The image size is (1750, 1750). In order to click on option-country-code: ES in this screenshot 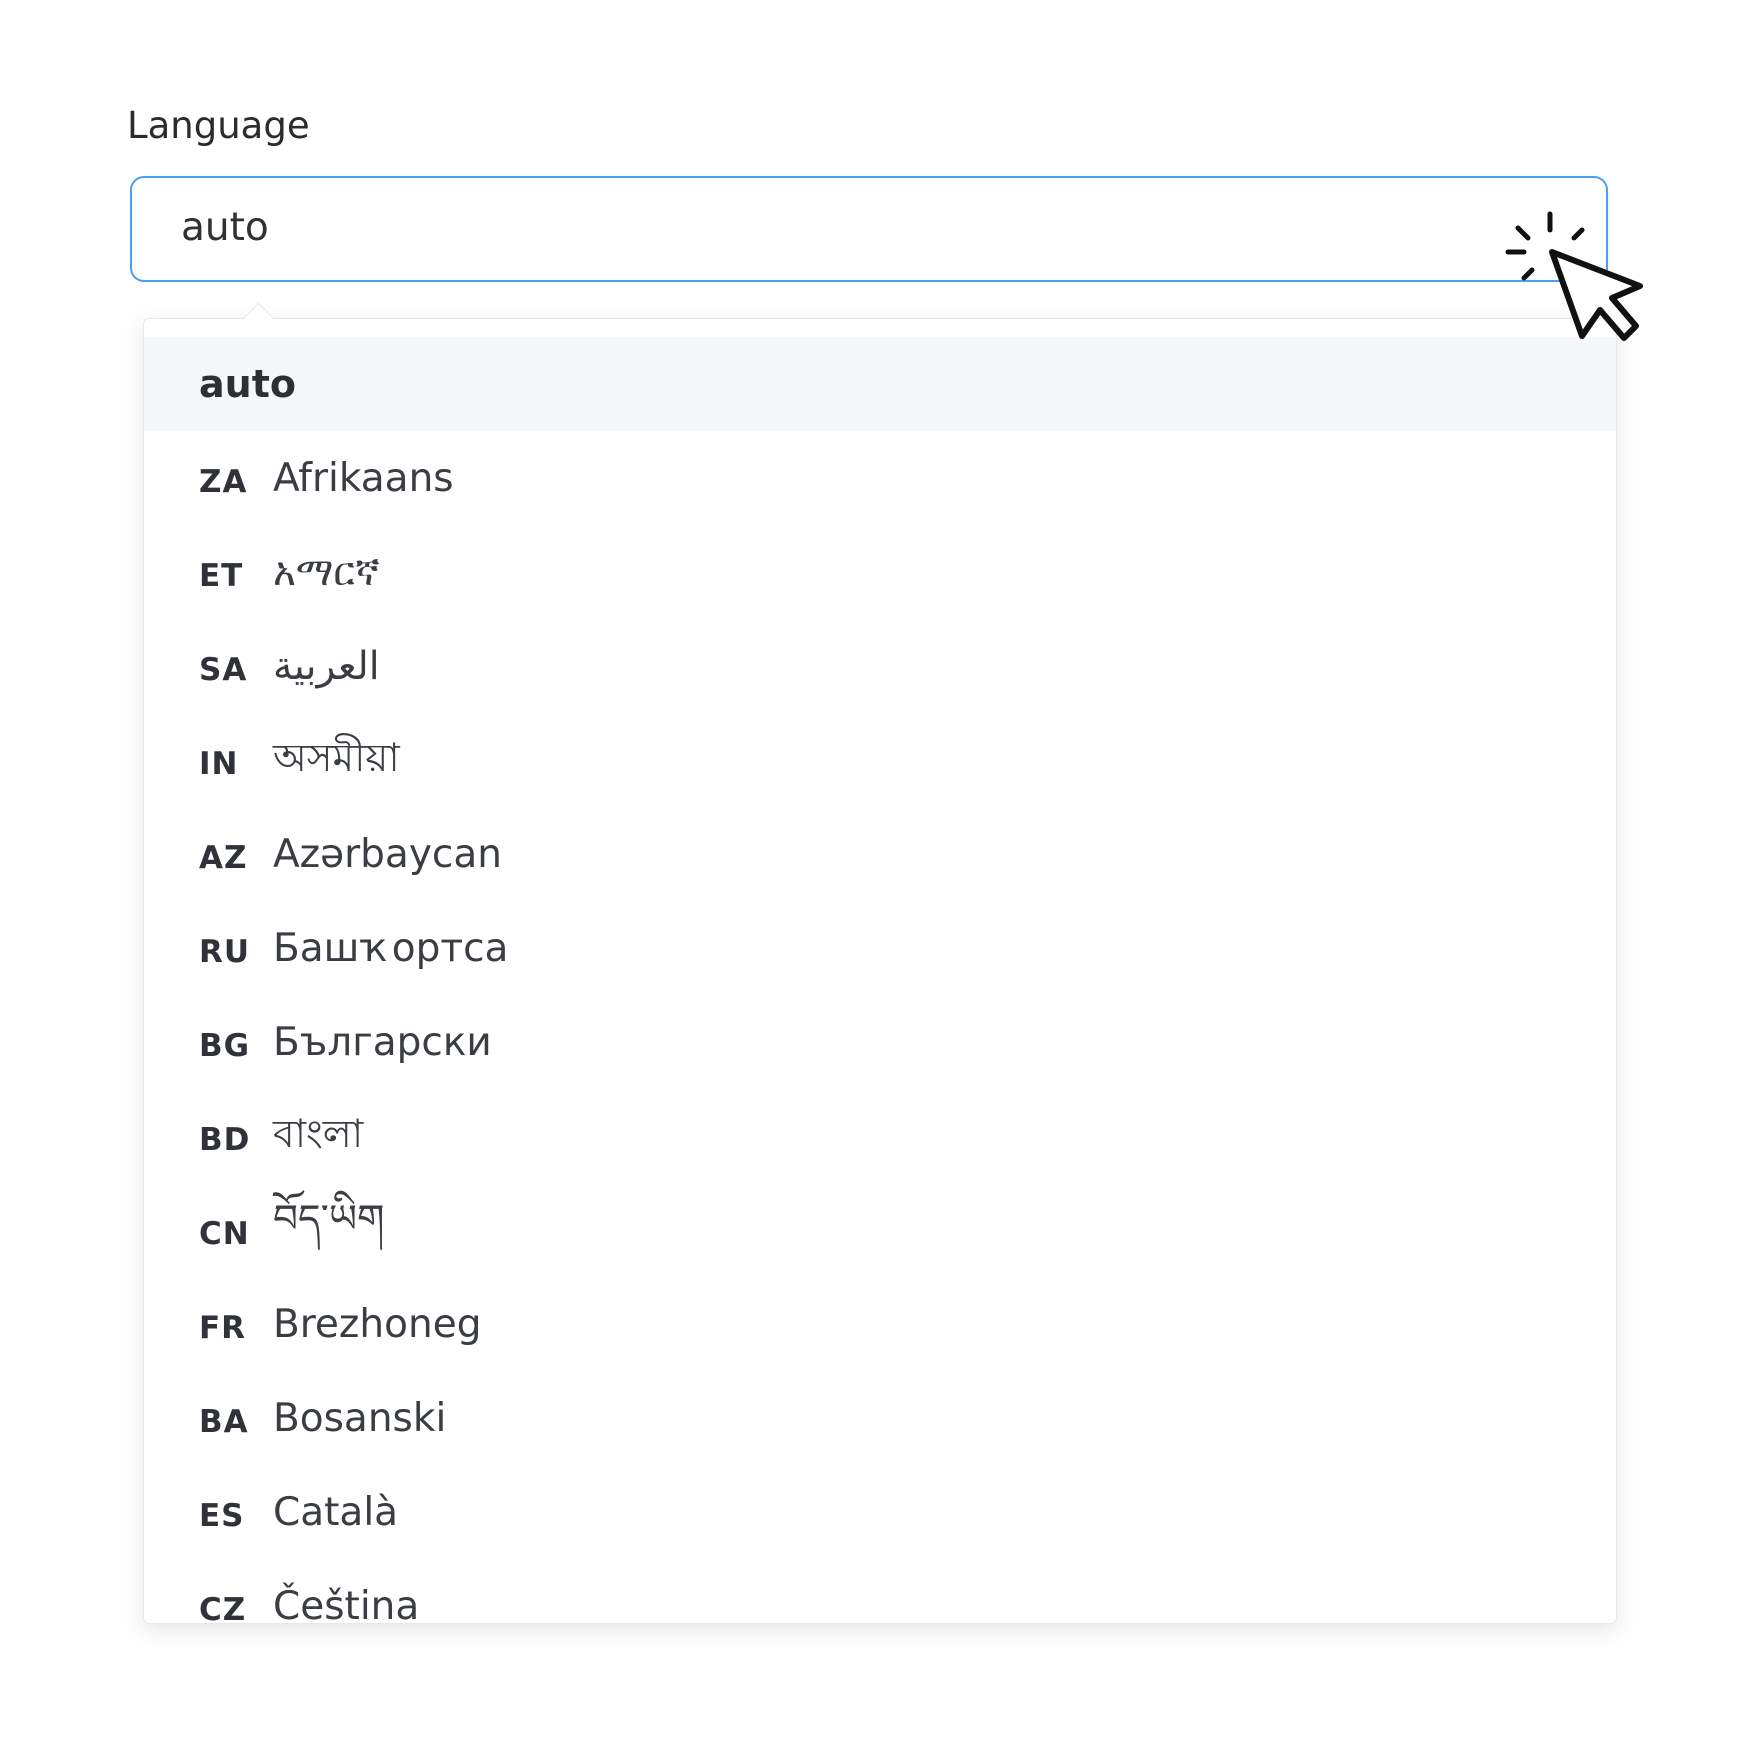, I will do `click(222, 1516)`.